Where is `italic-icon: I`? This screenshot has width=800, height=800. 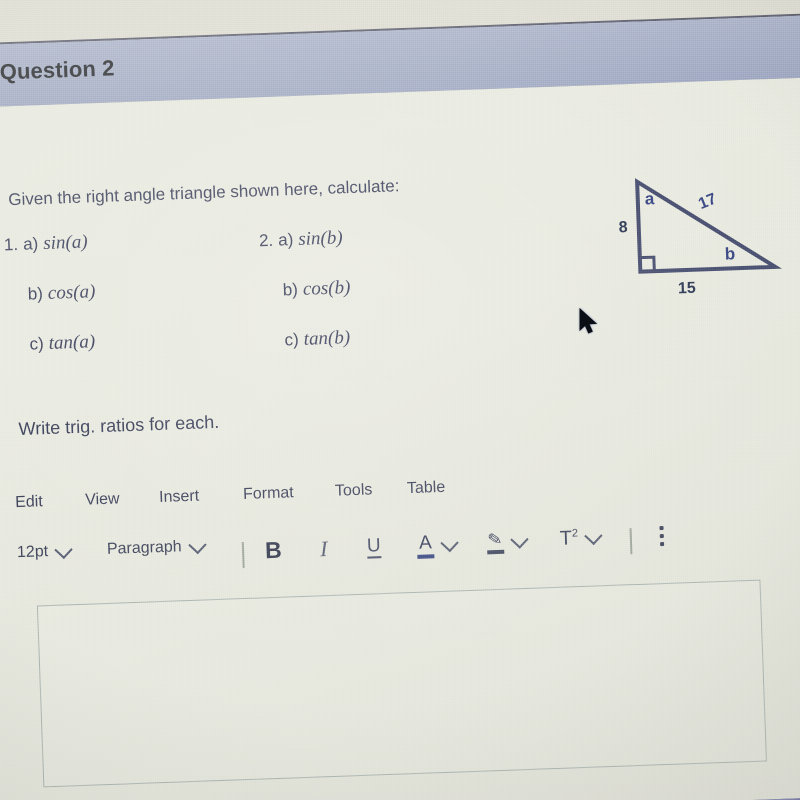 italic-icon: I is located at coordinates (323, 549).